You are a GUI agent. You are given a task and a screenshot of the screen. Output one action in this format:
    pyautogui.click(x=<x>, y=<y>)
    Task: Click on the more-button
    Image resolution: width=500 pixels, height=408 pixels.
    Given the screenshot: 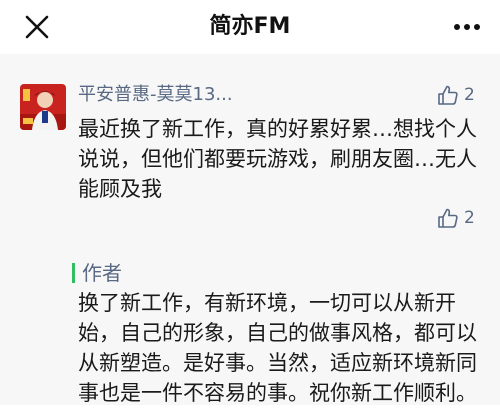 What is the action you would take?
    pyautogui.click(x=467, y=27)
    